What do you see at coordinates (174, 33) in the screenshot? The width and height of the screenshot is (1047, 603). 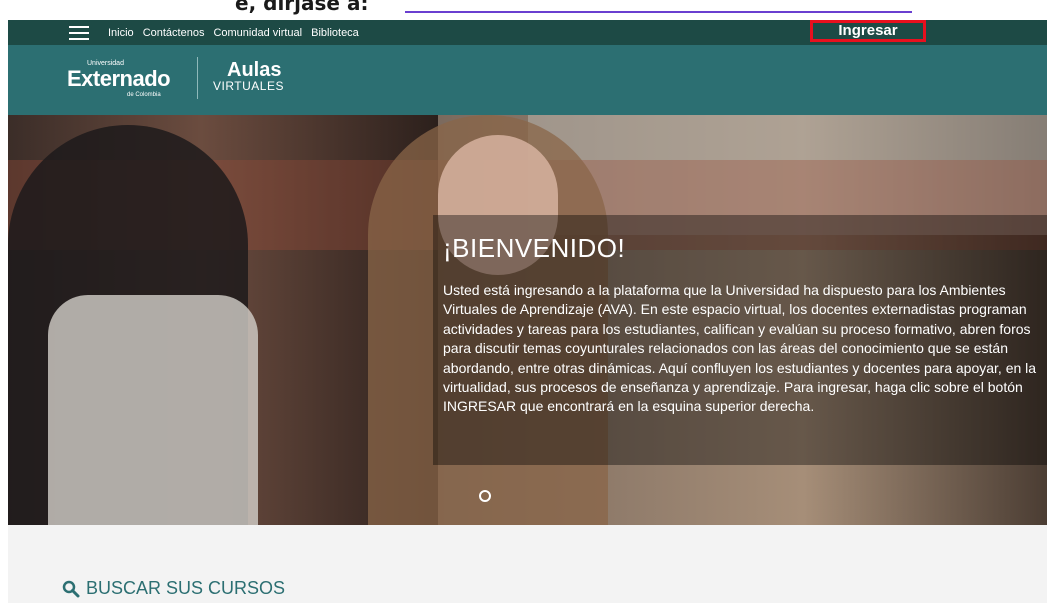 I see `nav-contactenos: Contáctenos` at bounding box center [174, 33].